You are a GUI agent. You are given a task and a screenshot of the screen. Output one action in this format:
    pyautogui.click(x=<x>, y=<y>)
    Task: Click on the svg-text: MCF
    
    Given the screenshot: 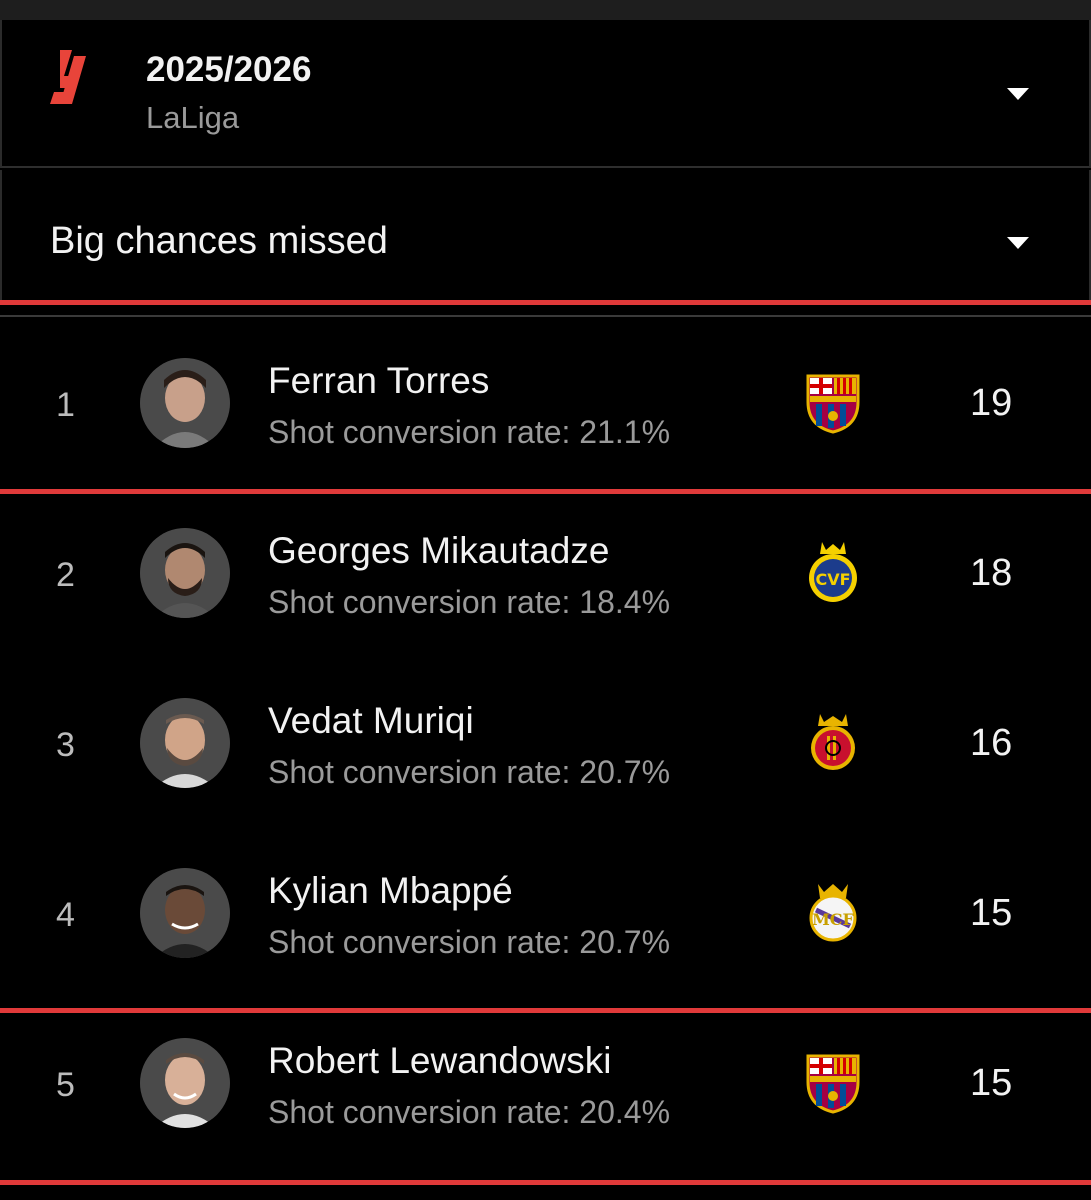 What is the action you would take?
    pyautogui.click(x=833, y=919)
    